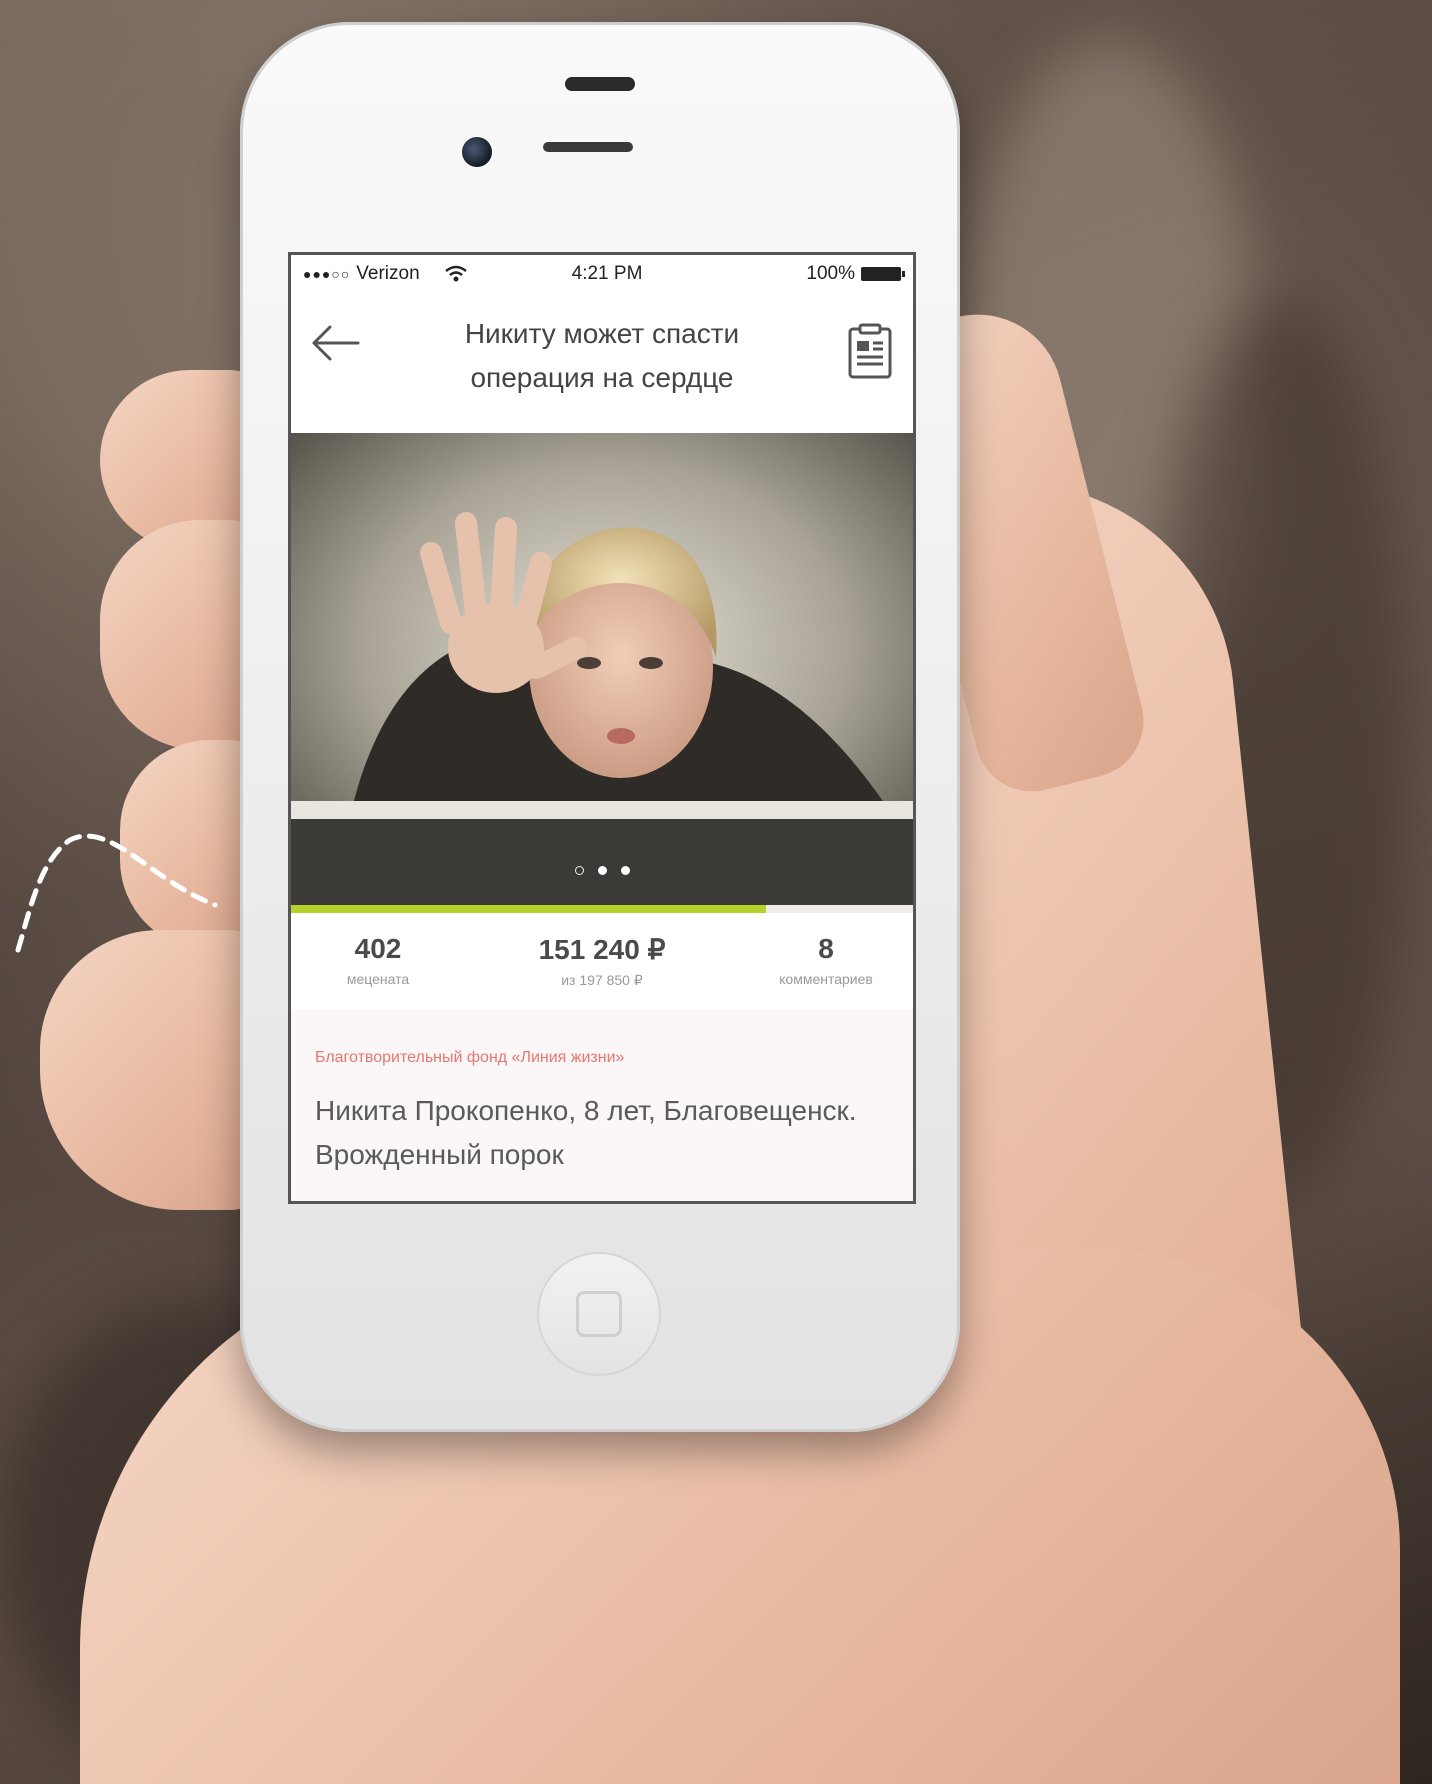 Image resolution: width=1432 pixels, height=1784 pixels. Describe the element at coordinates (855, 274) in the screenshot. I see `battery-status: 100%` at that location.